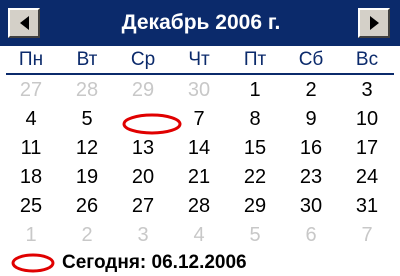  I want to click on weekday-label: Сб, so click(311, 59).